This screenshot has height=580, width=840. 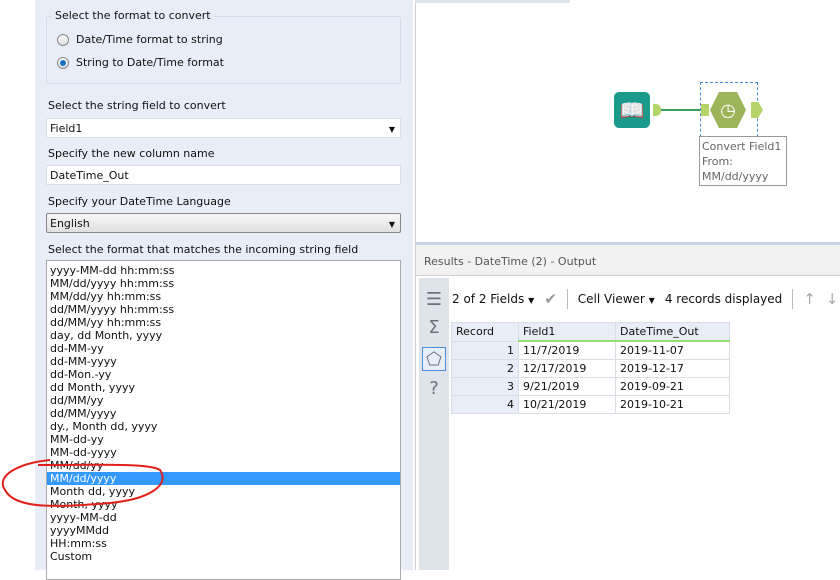 I want to click on radio-checked-icon, so click(x=63, y=62).